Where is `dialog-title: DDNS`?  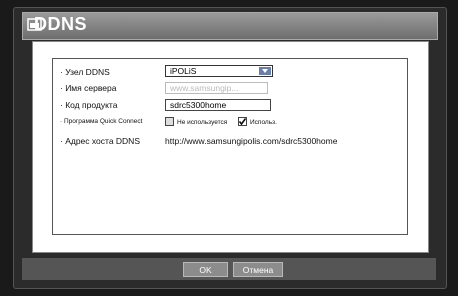 dialog-title: DDNS is located at coordinates (61, 24).